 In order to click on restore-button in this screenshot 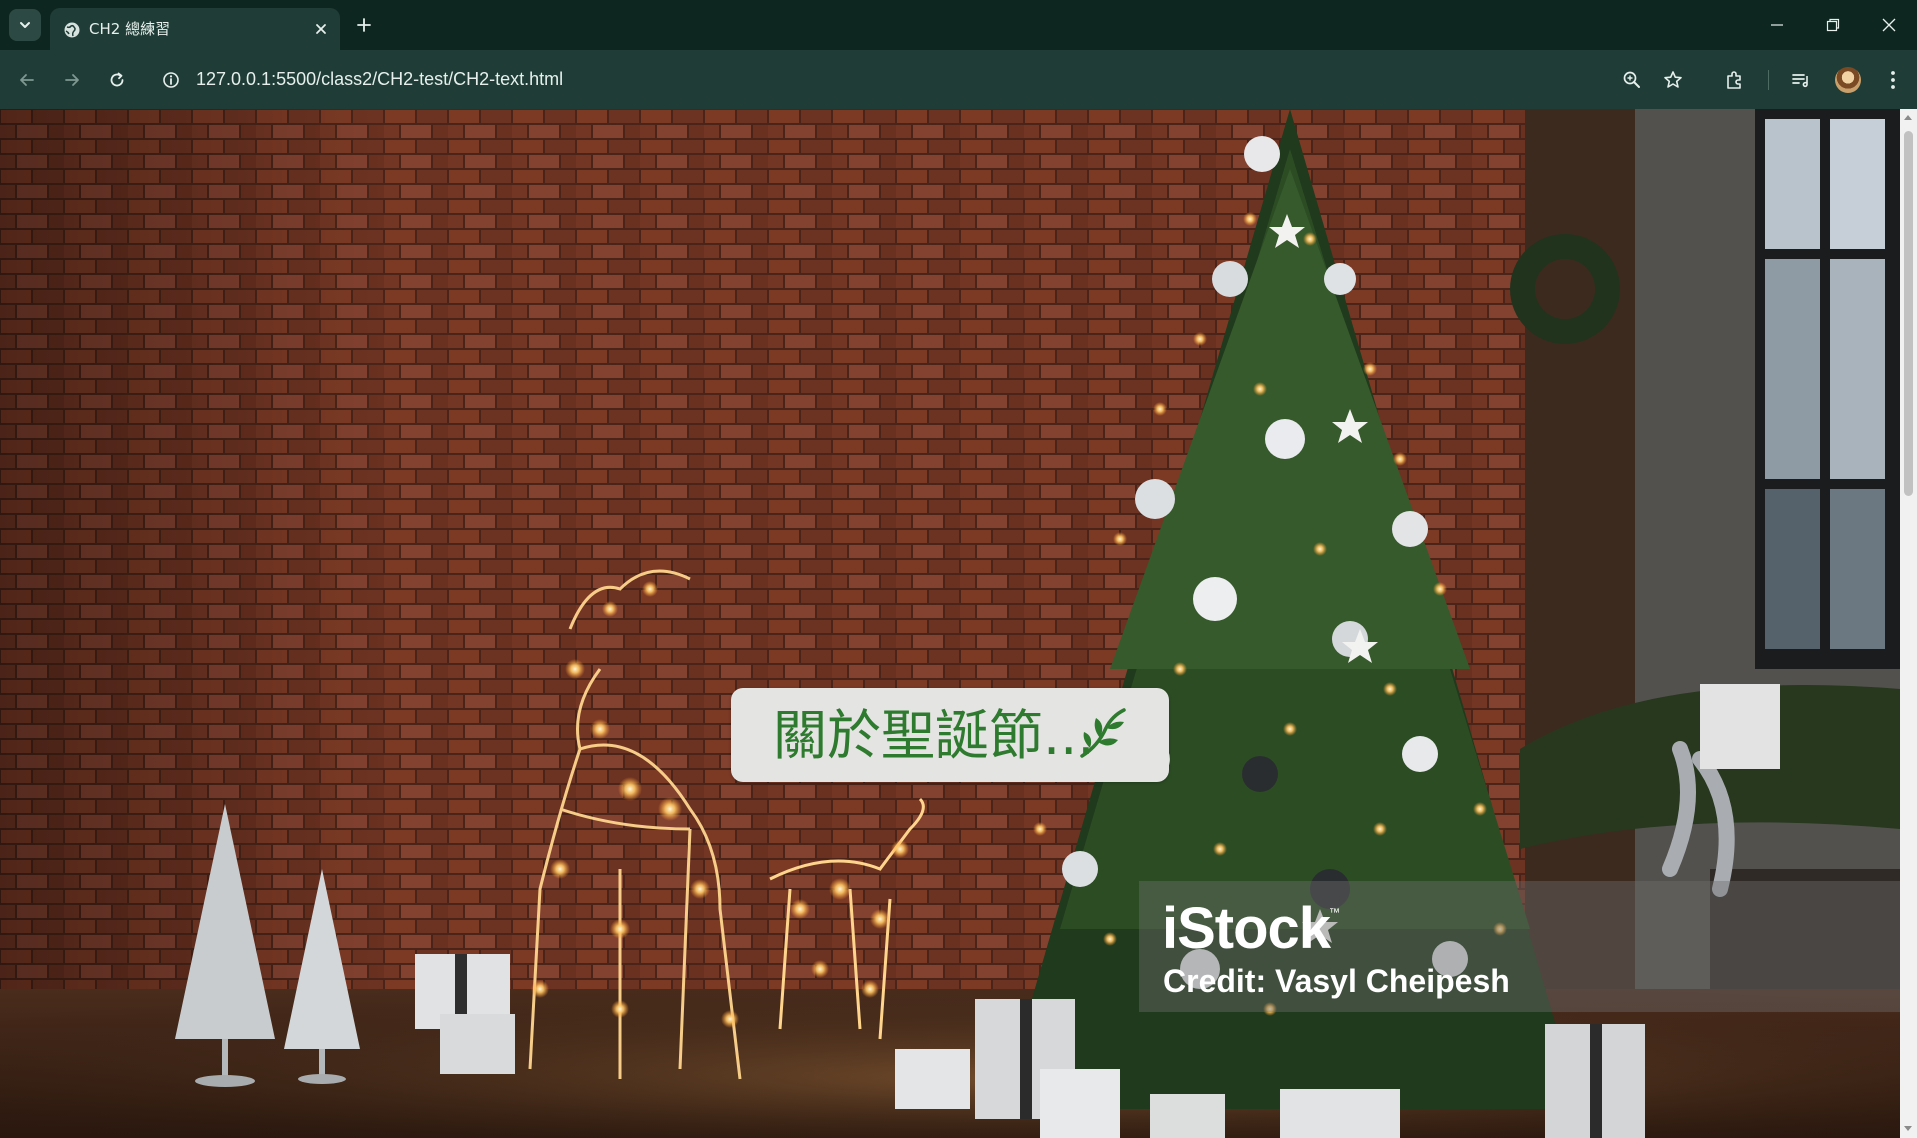, I will do `click(1833, 25)`.